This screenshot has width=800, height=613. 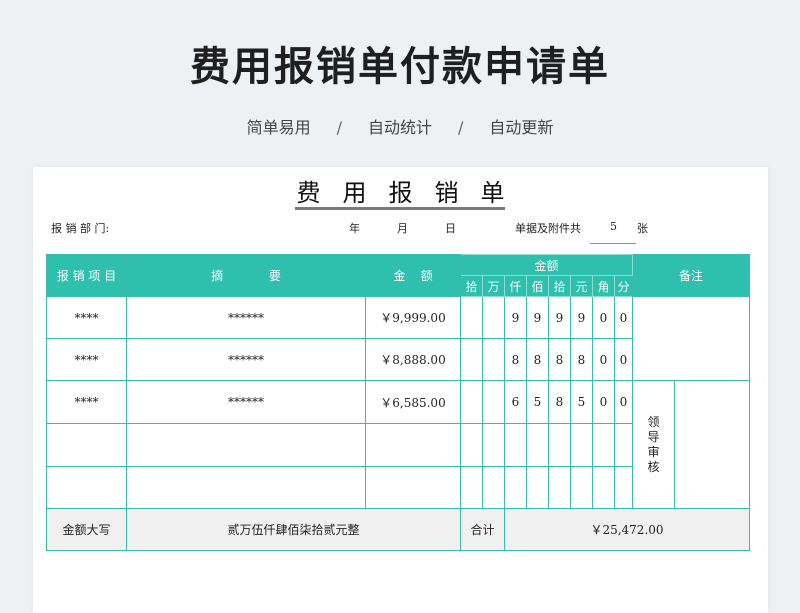 I want to click on digit-header: 仟, so click(x=515, y=286).